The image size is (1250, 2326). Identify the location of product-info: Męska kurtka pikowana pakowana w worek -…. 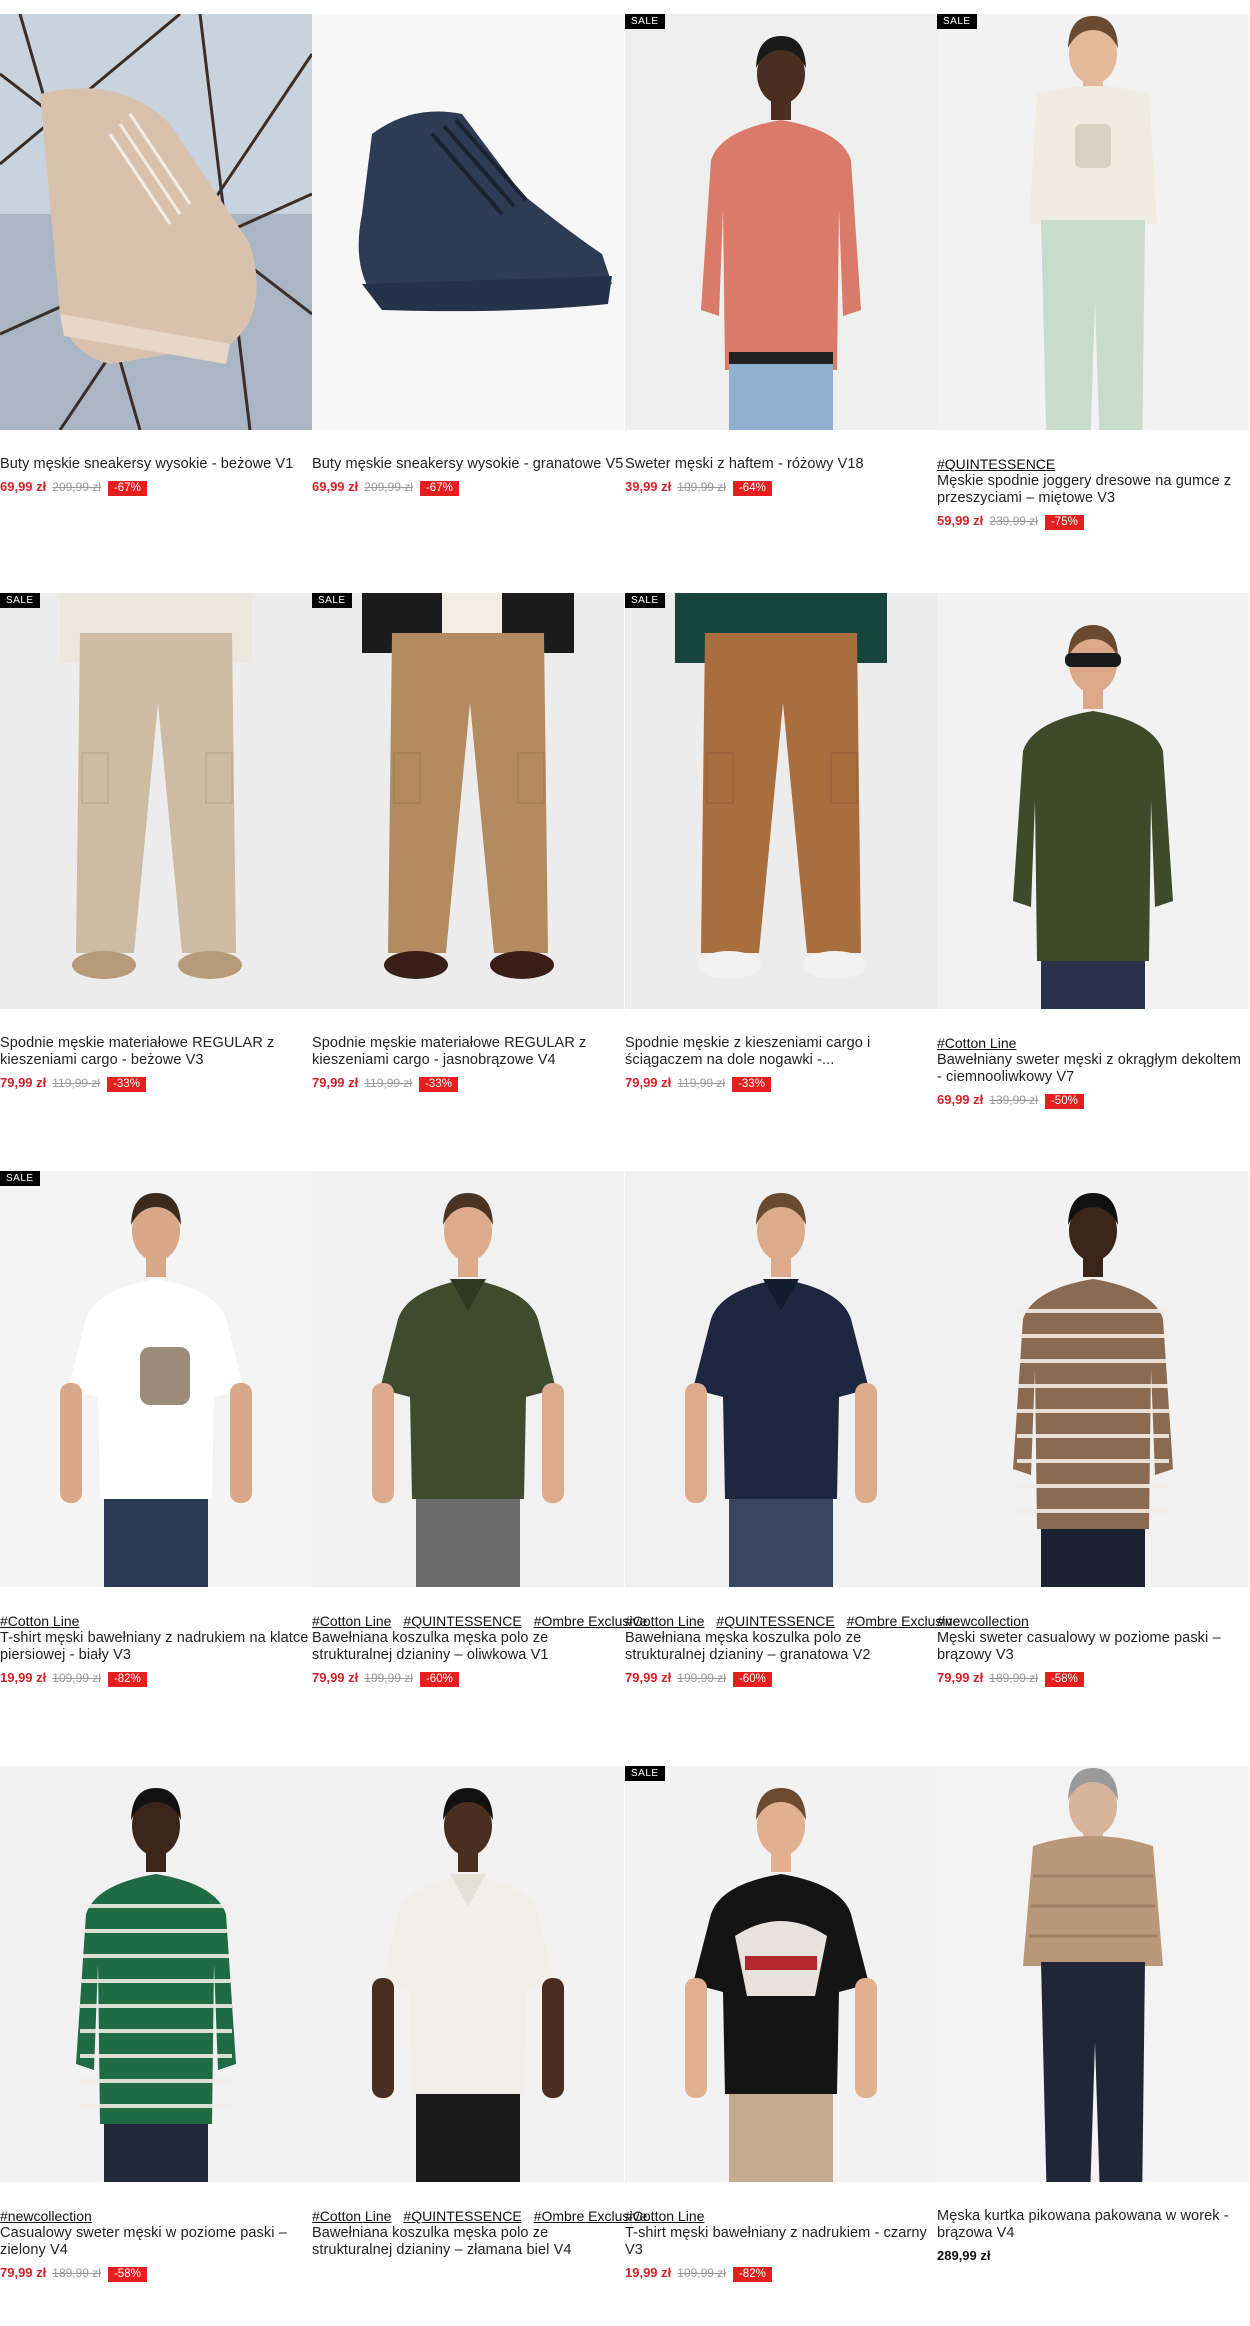
(1093, 2236).